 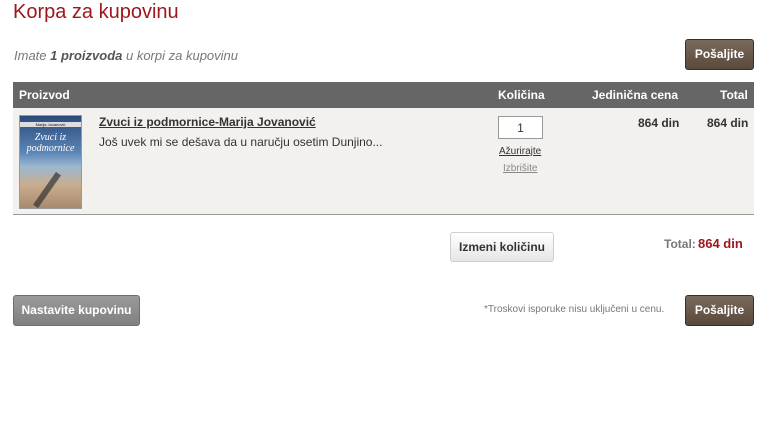 What do you see at coordinates (76, 310) in the screenshot?
I see `continue-shopping-button: Nastavite kupovinu` at bounding box center [76, 310].